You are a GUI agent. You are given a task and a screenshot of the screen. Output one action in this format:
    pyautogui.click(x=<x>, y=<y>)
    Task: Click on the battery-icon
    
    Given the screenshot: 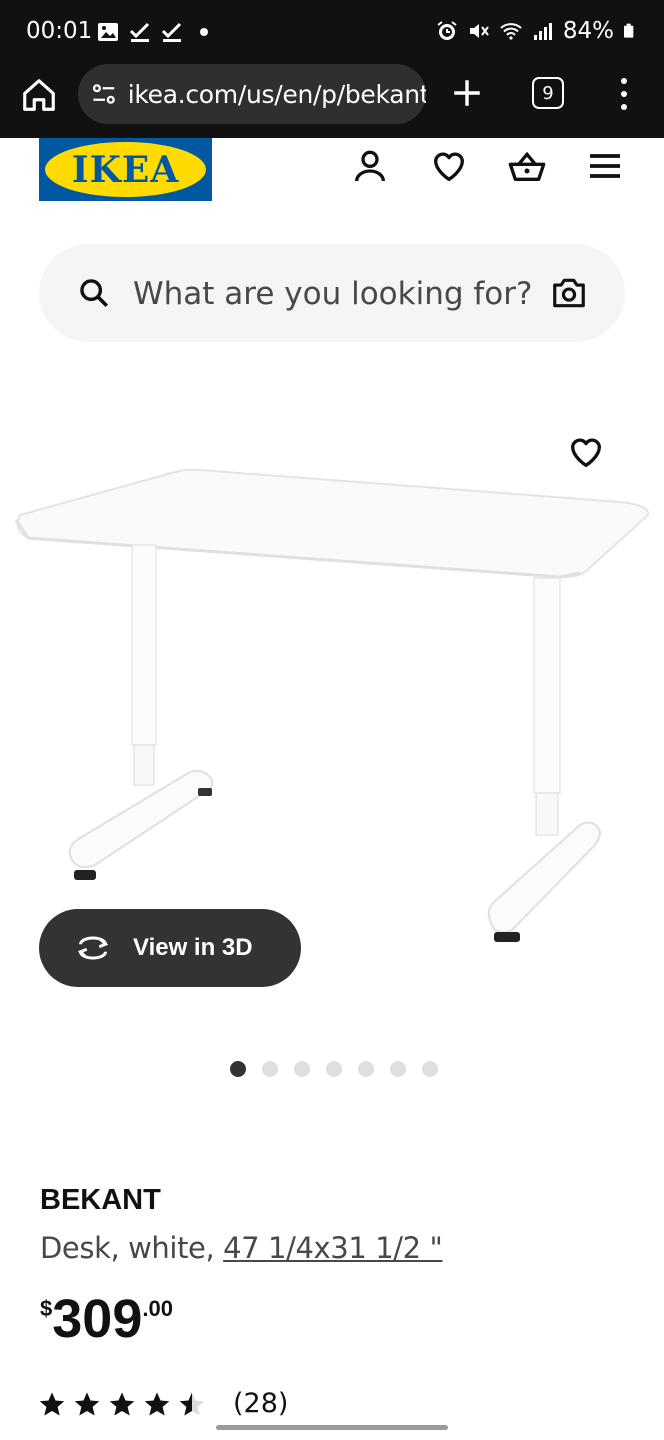 What is the action you would take?
    pyautogui.click(x=629, y=30)
    